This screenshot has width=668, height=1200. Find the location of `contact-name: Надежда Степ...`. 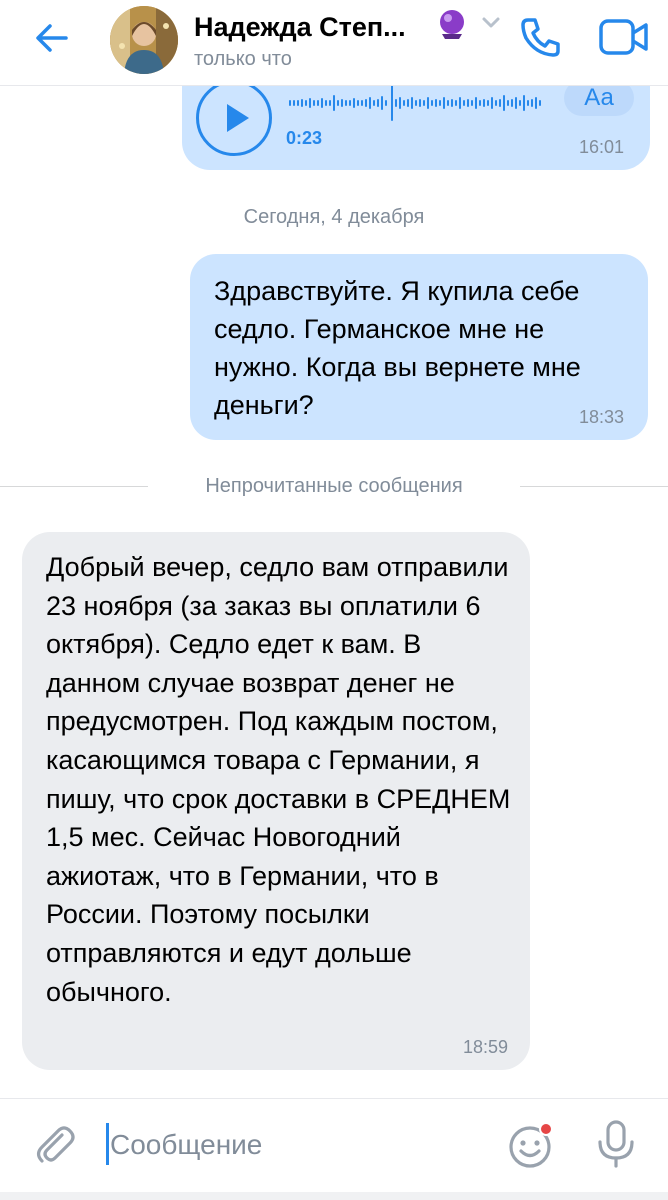

contact-name: Надежда Степ... is located at coordinates (300, 27).